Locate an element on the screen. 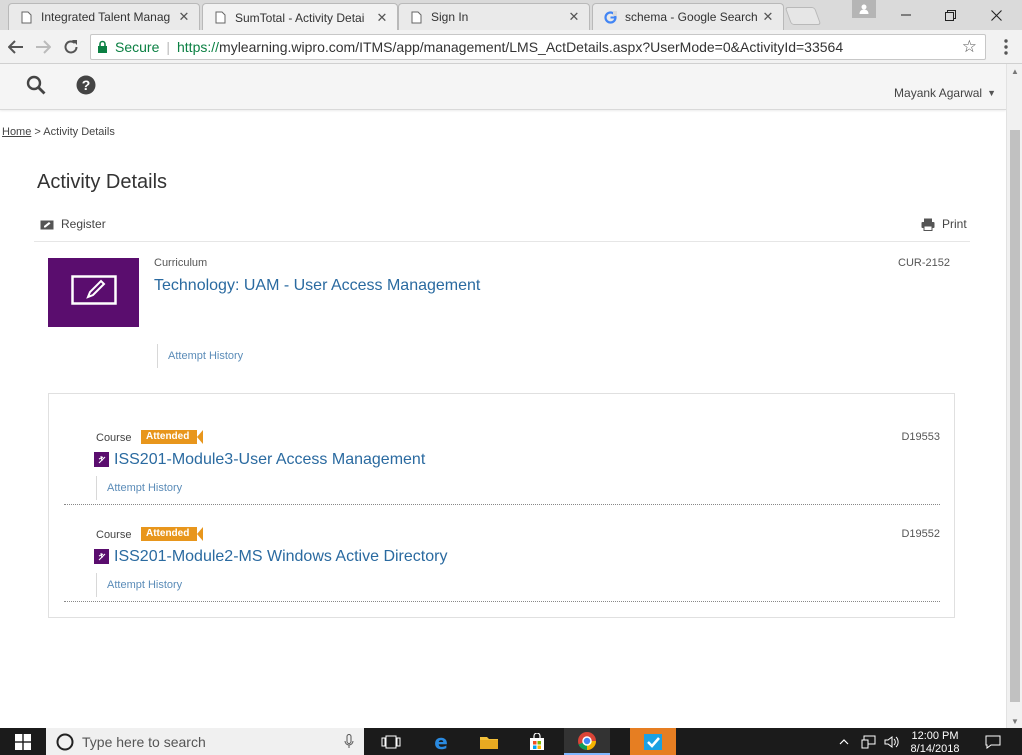 The height and width of the screenshot is (755, 1022). volume-icon is located at coordinates (892, 741).